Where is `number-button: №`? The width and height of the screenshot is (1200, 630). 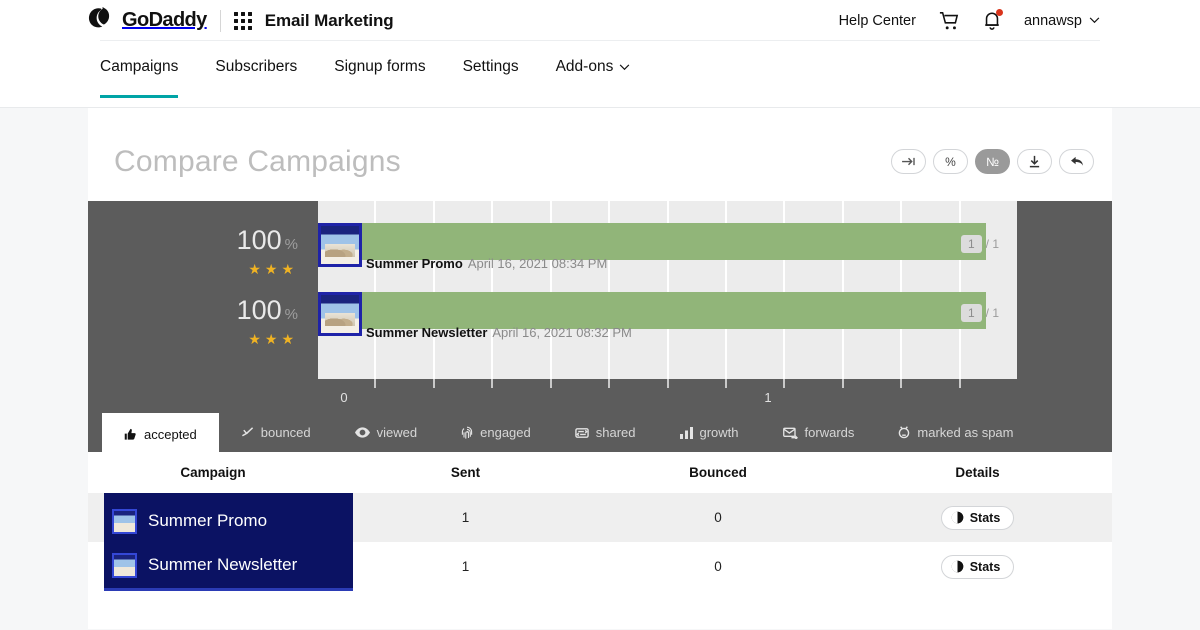 number-button: № is located at coordinates (992, 161).